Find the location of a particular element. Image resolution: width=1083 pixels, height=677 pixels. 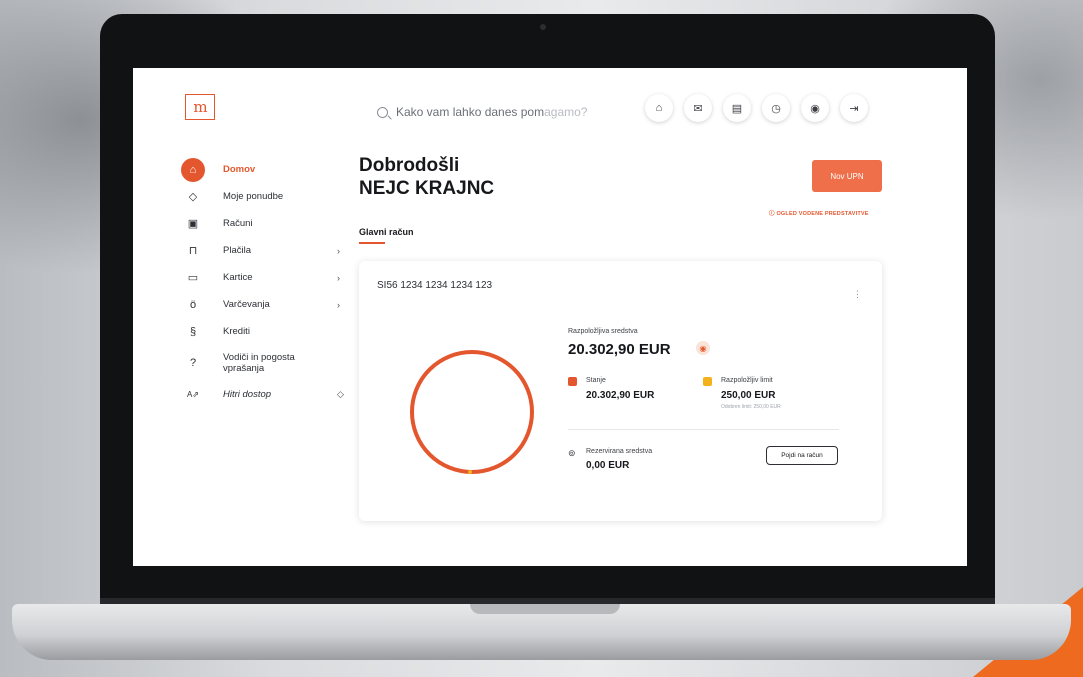

sidebar-item-moje-ponudbe: ◇ Moje ponudbe is located at coordinates (268, 196).